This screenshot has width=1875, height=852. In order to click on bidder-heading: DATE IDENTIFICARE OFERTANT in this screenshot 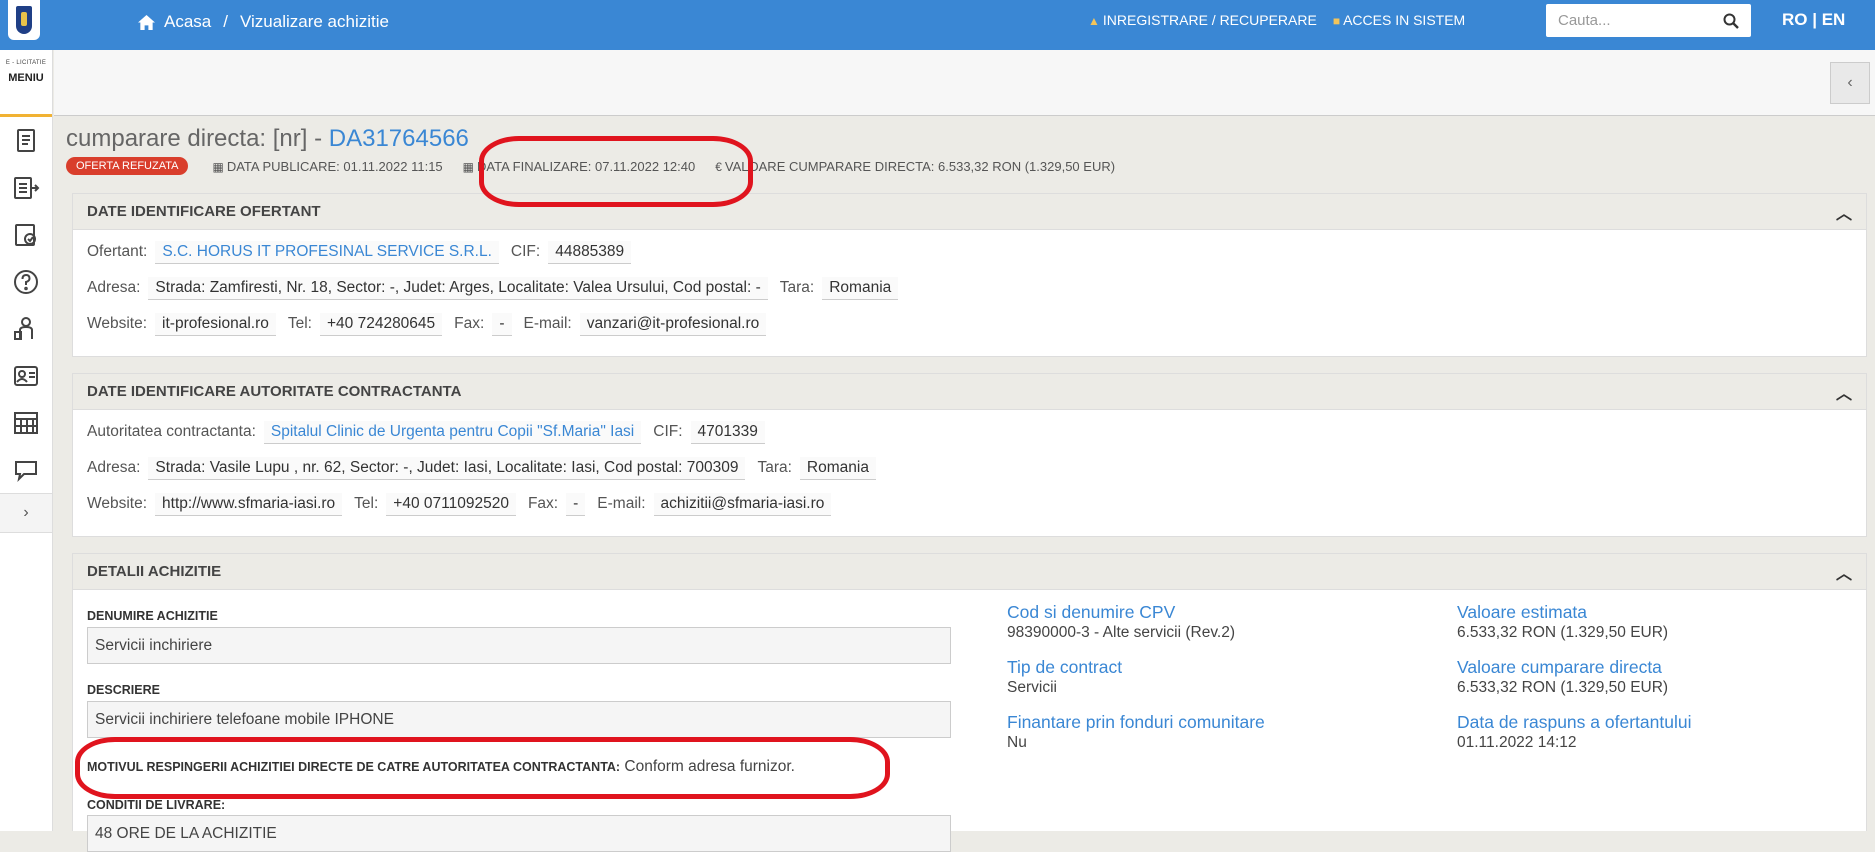, I will do `click(204, 211)`.